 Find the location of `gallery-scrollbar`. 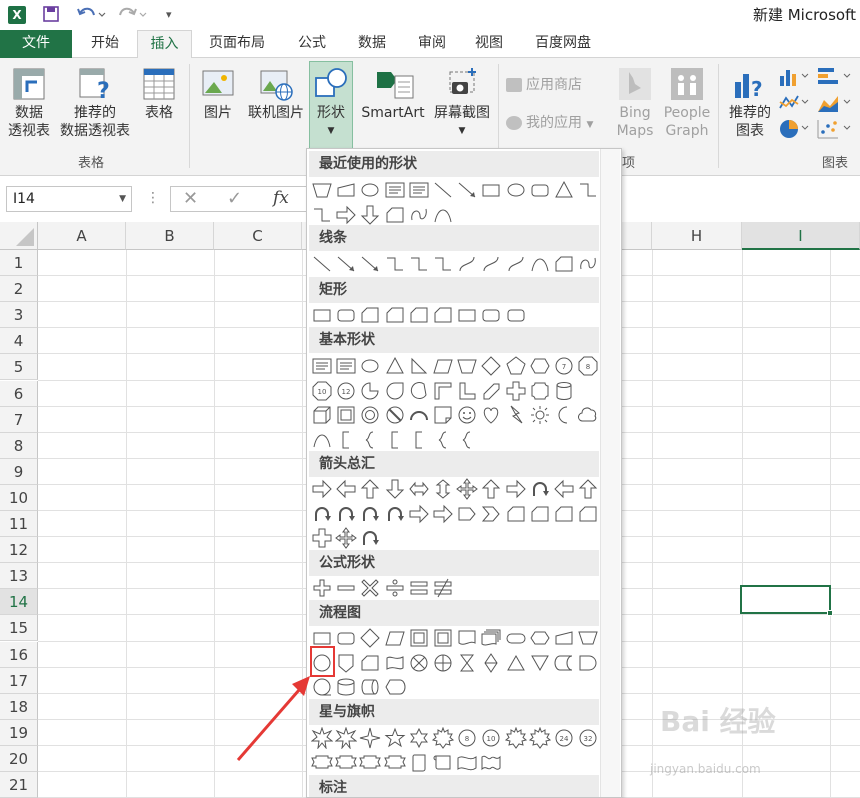

gallery-scrollbar is located at coordinates (610, 473).